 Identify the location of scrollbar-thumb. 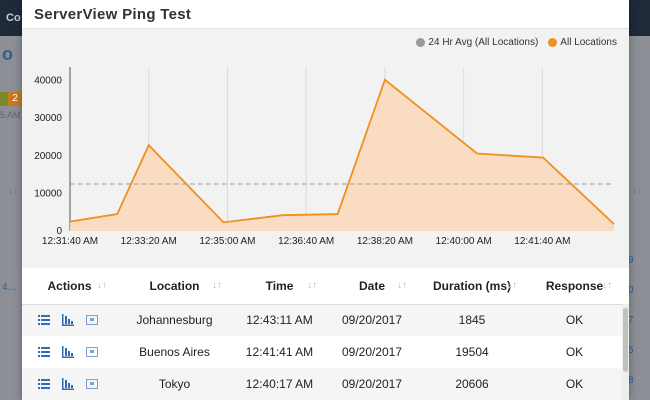
(625, 340).